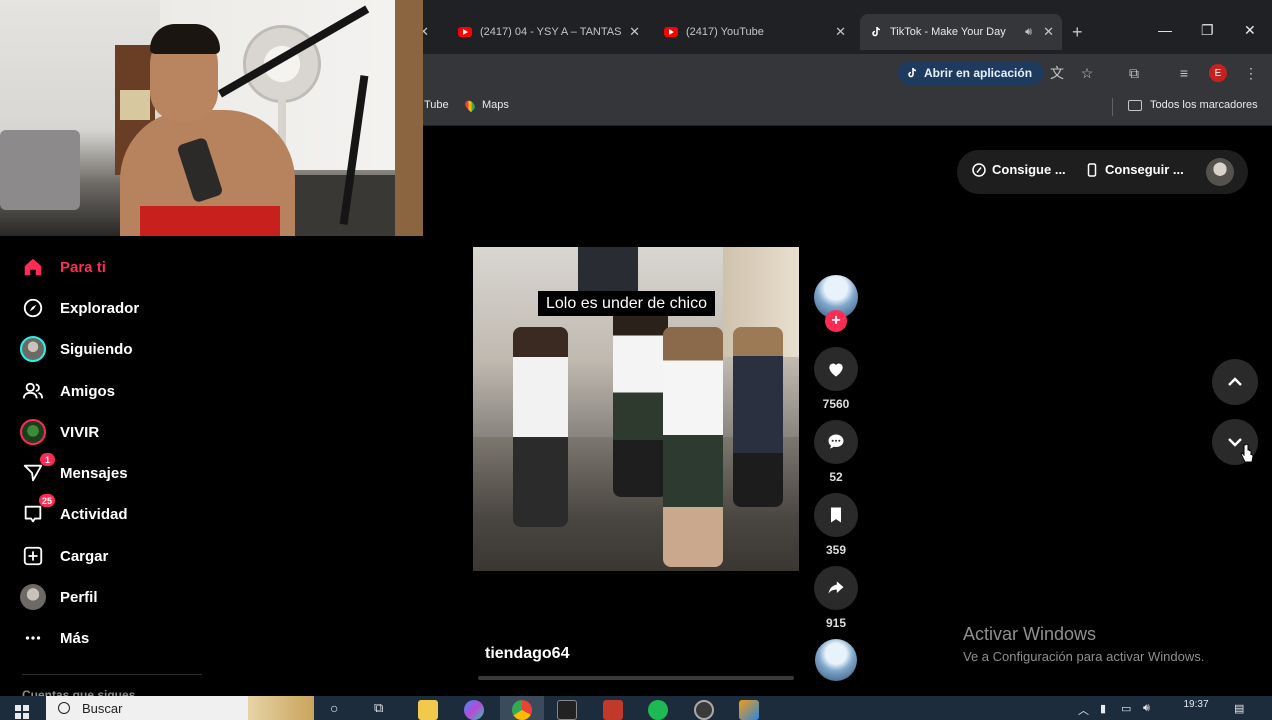 This screenshot has height=720, width=1272. Describe the element at coordinates (423, 32) in the screenshot. I see `tab-close-partial: ✕` at that location.